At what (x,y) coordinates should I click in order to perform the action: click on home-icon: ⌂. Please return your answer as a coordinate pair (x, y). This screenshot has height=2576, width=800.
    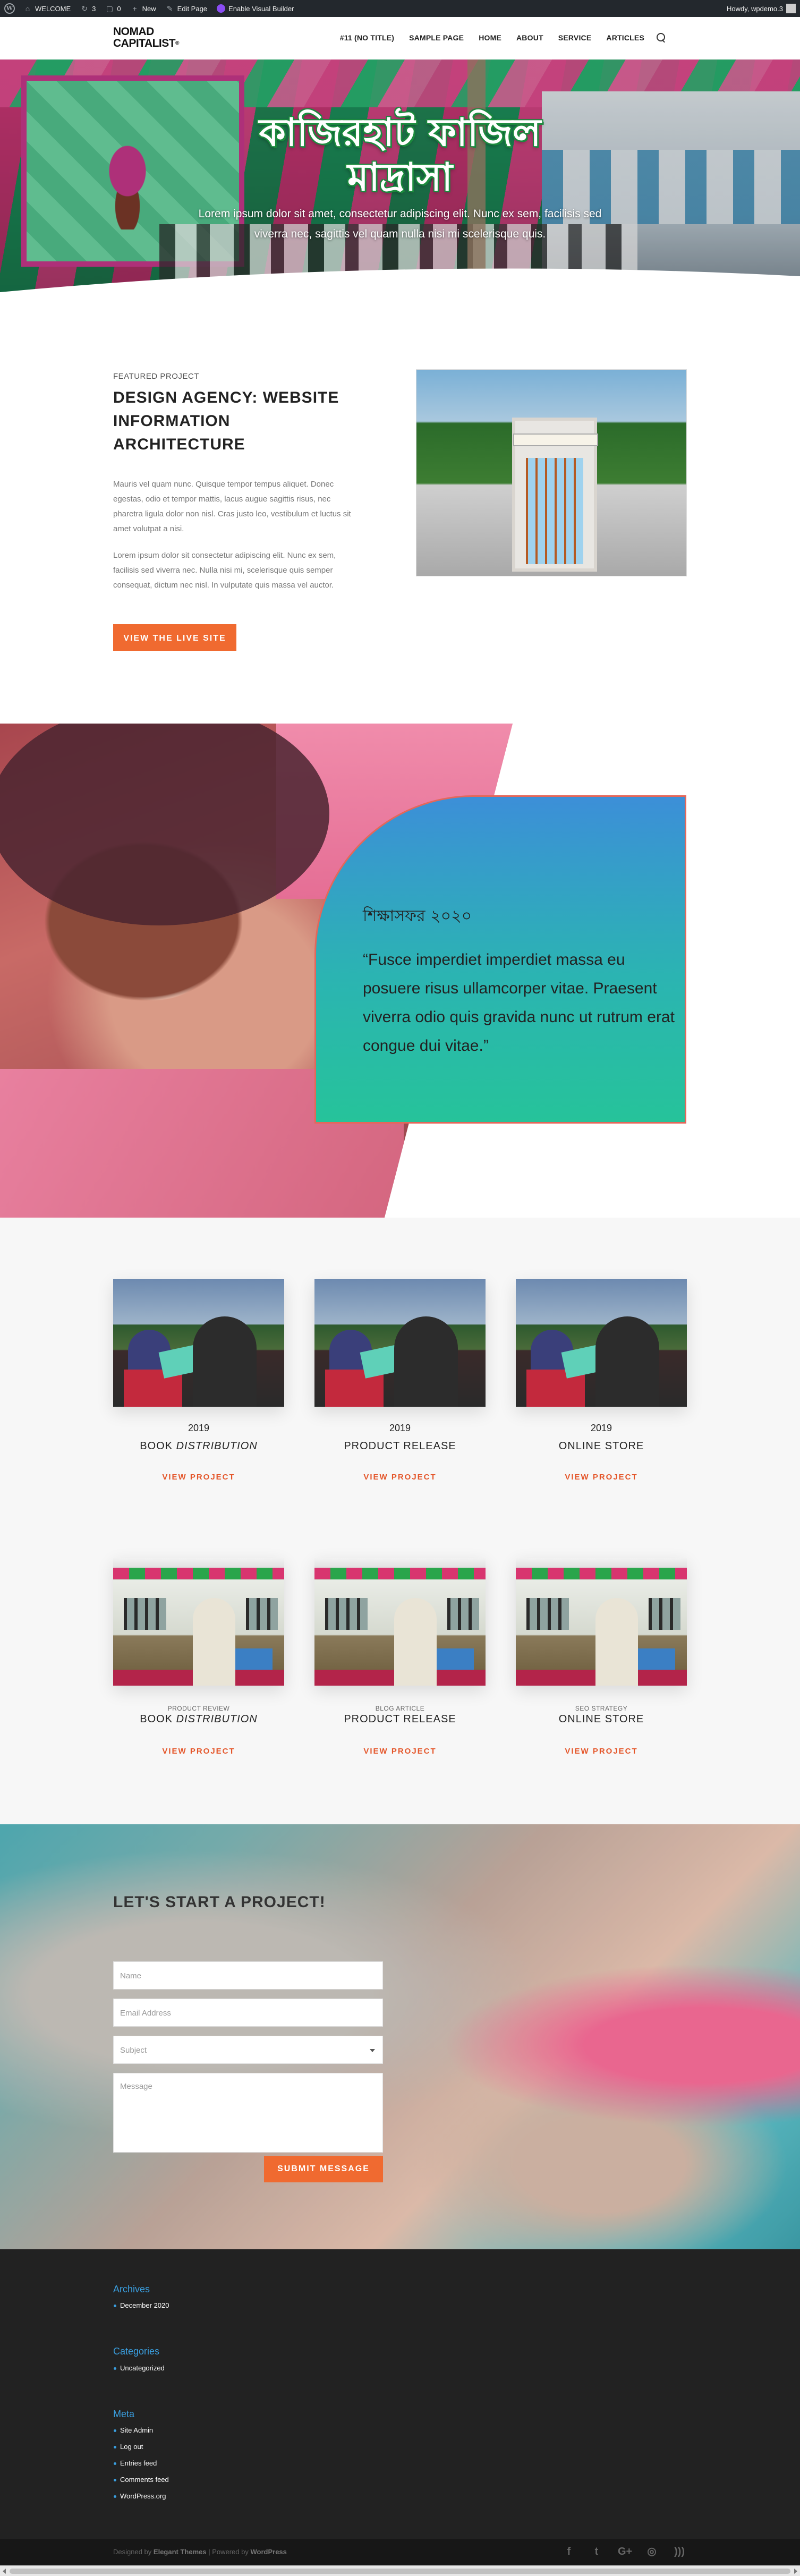
    Looking at the image, I should click on (27, 8).